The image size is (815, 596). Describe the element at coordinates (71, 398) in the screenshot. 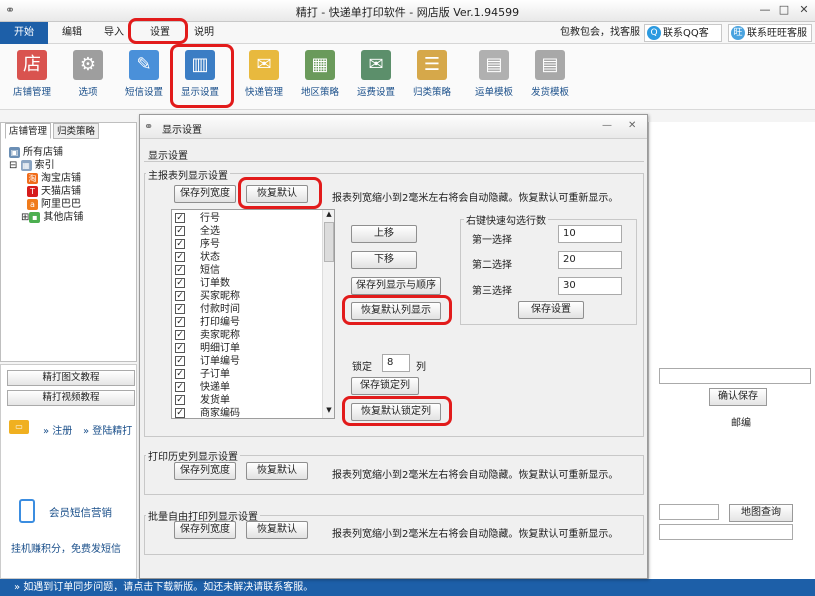

I see `tutorial-video-button: 精打视频教程` at that location.